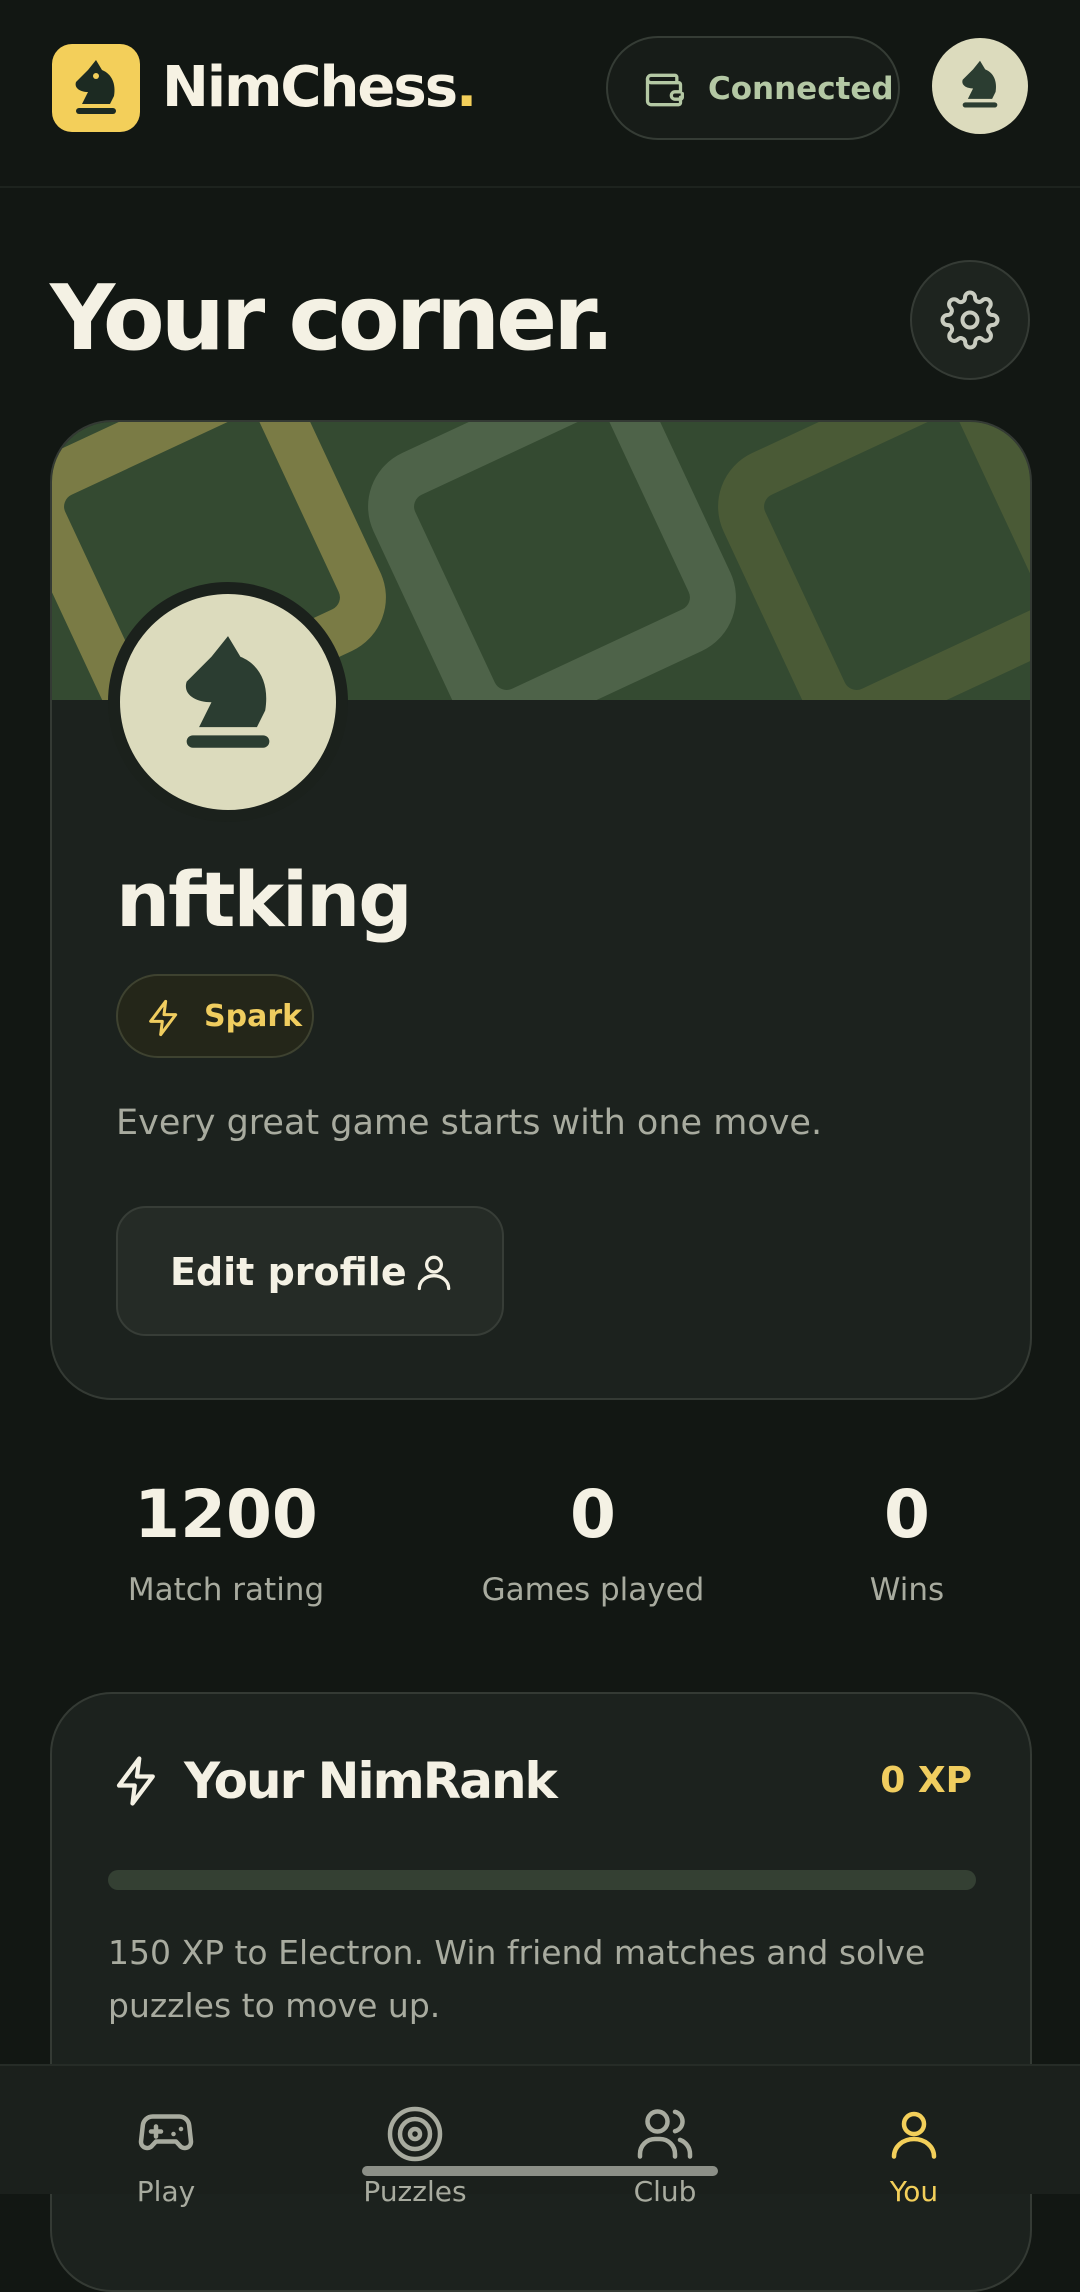  What do you see at coordinates (542, 1880) in the screenshot?
I see `nimrank-progress-bar` at bounding box center [542, 1880].